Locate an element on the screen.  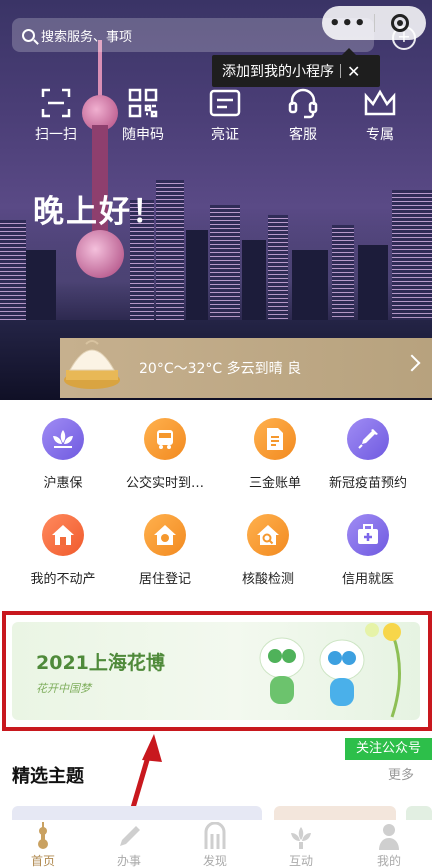
tab-interact: 互动 is located at coordinates (301, 844).